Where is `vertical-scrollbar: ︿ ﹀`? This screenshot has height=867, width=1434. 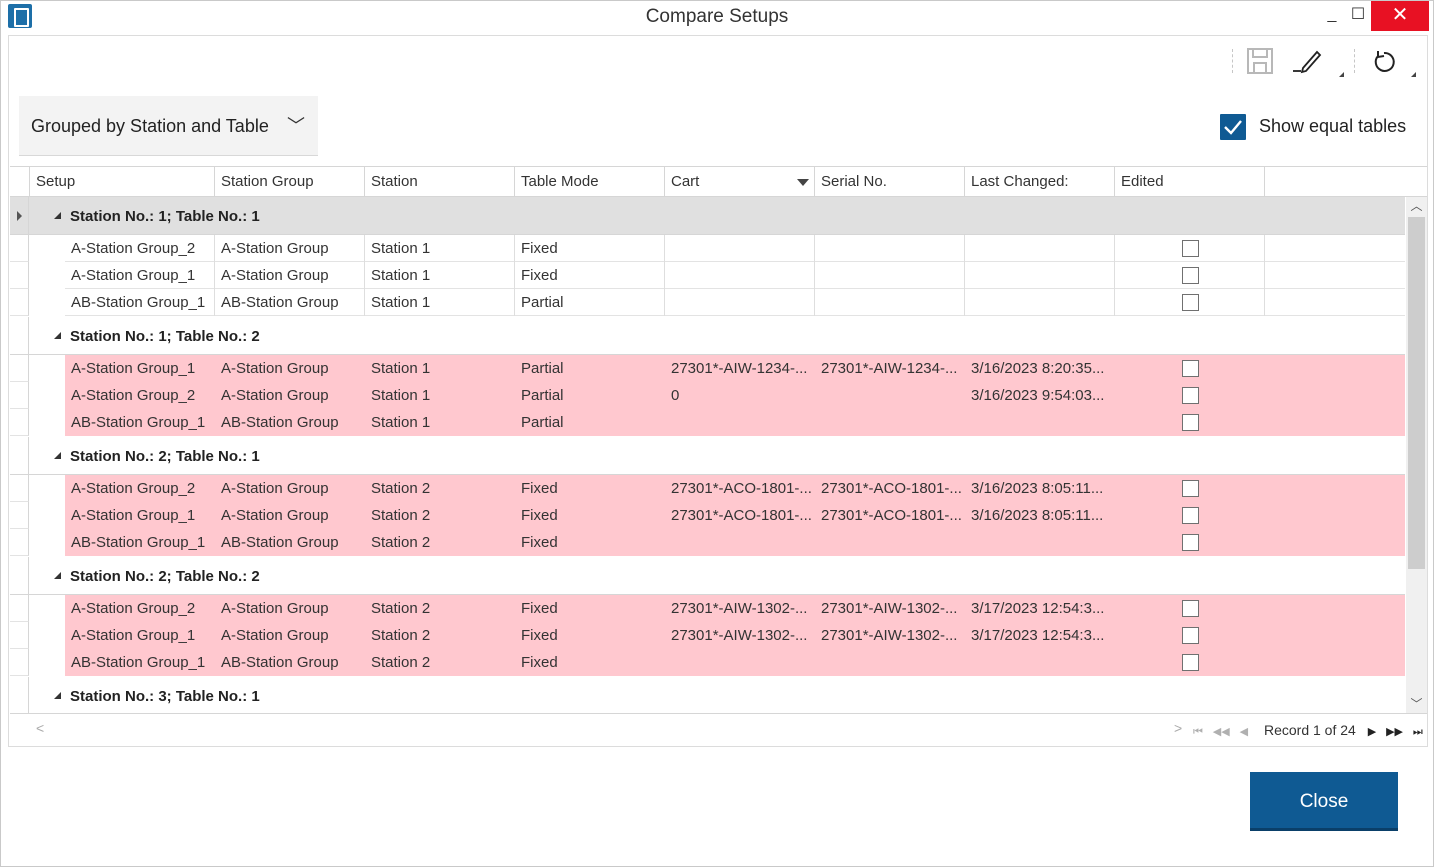
vertical-scrollbar: ︿ ﹀ is located at coordinates (1416, 455).